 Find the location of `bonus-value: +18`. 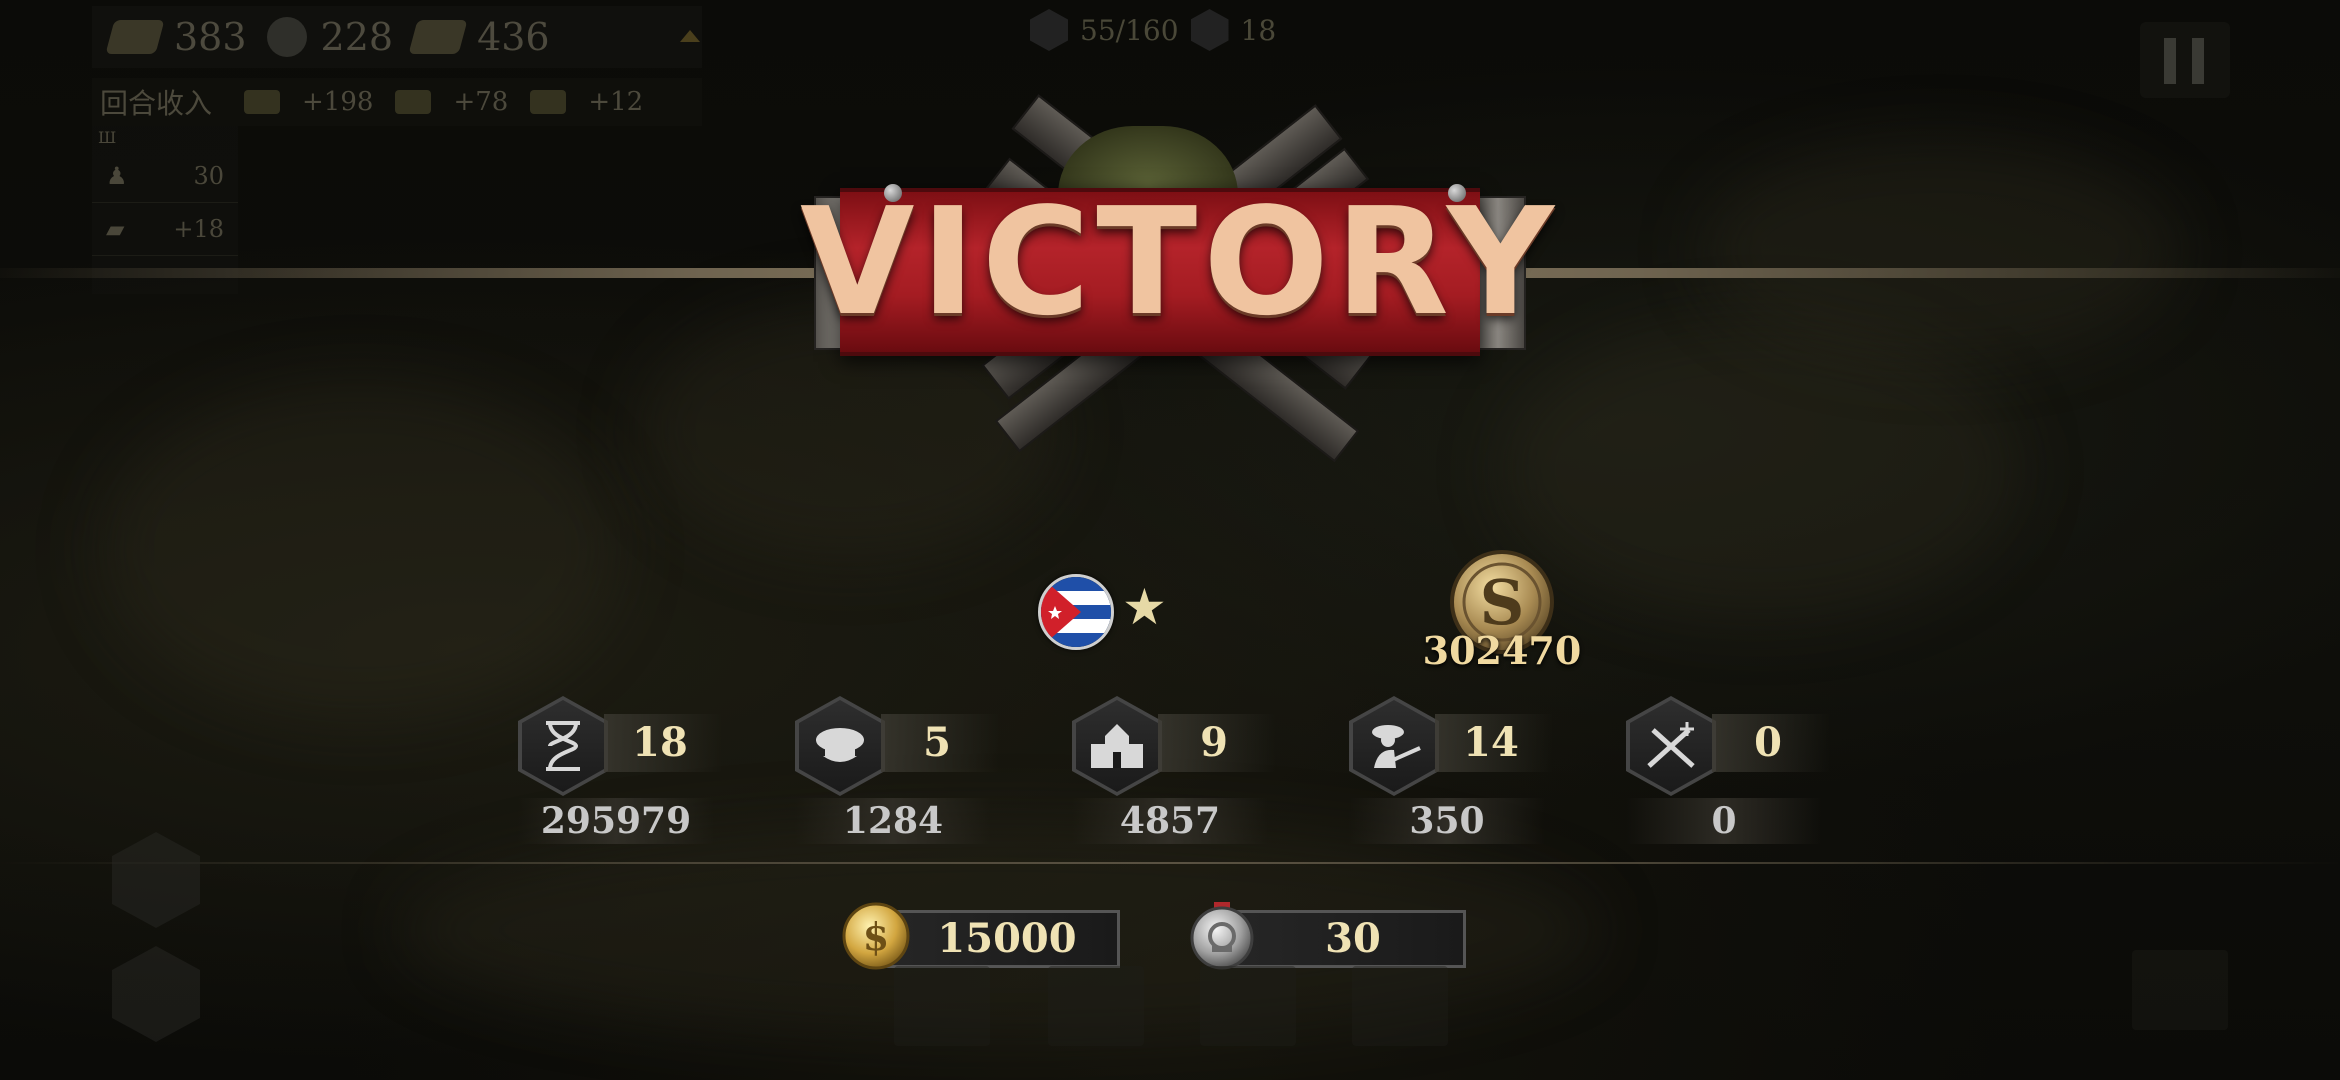

bonus-value: +18 is located at coordinates (198, 229).